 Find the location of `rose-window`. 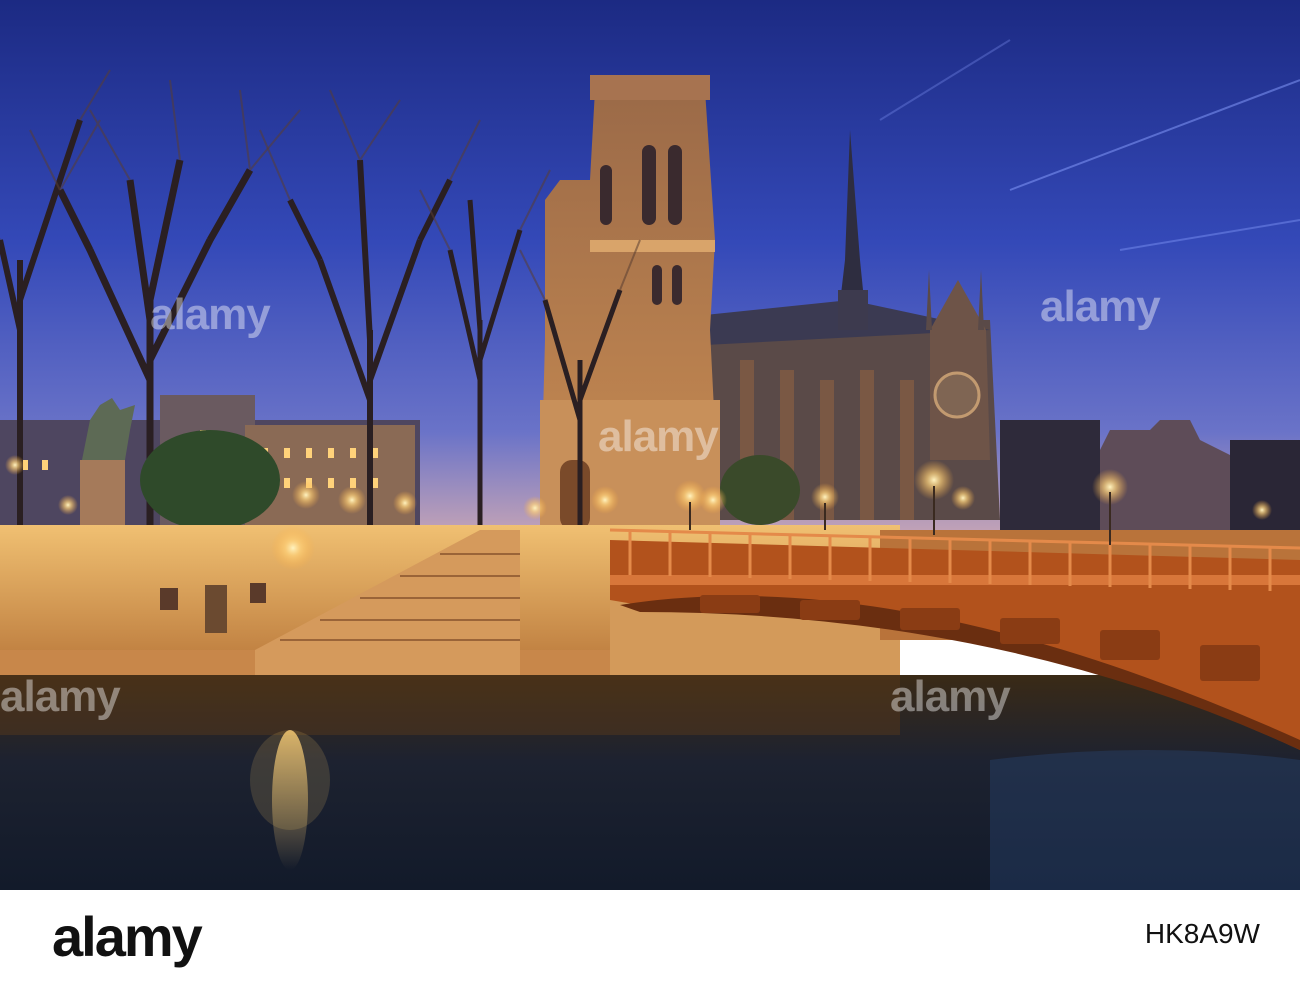

rose-window is located at coordinates (957, 395).